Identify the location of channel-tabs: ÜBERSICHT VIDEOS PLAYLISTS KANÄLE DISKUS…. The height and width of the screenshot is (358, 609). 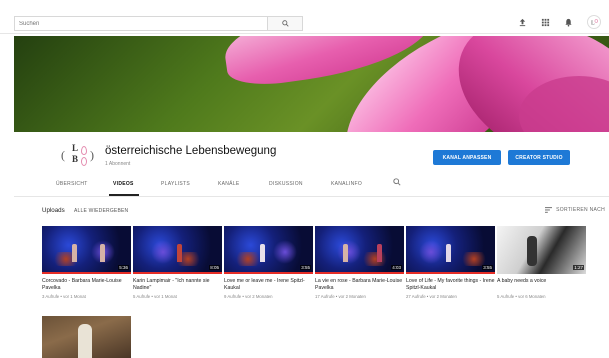
(311, 186).